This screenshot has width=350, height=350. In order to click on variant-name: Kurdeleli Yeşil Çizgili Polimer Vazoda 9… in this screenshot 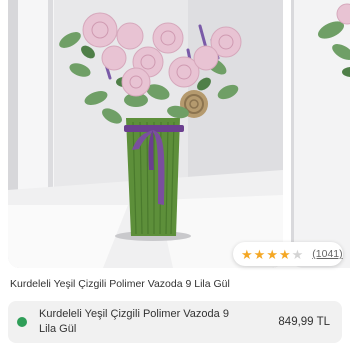, I will do `click(134, 321)`.